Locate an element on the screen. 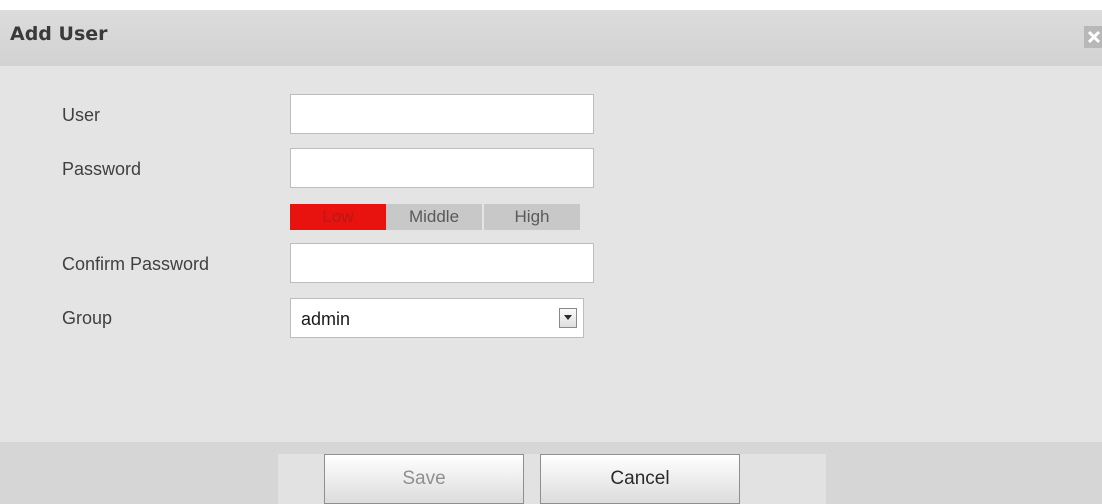 The width and height of the screenshot is (1102, 504). confirm-password-label: Confirm Password is located at coordinates (136, 264).